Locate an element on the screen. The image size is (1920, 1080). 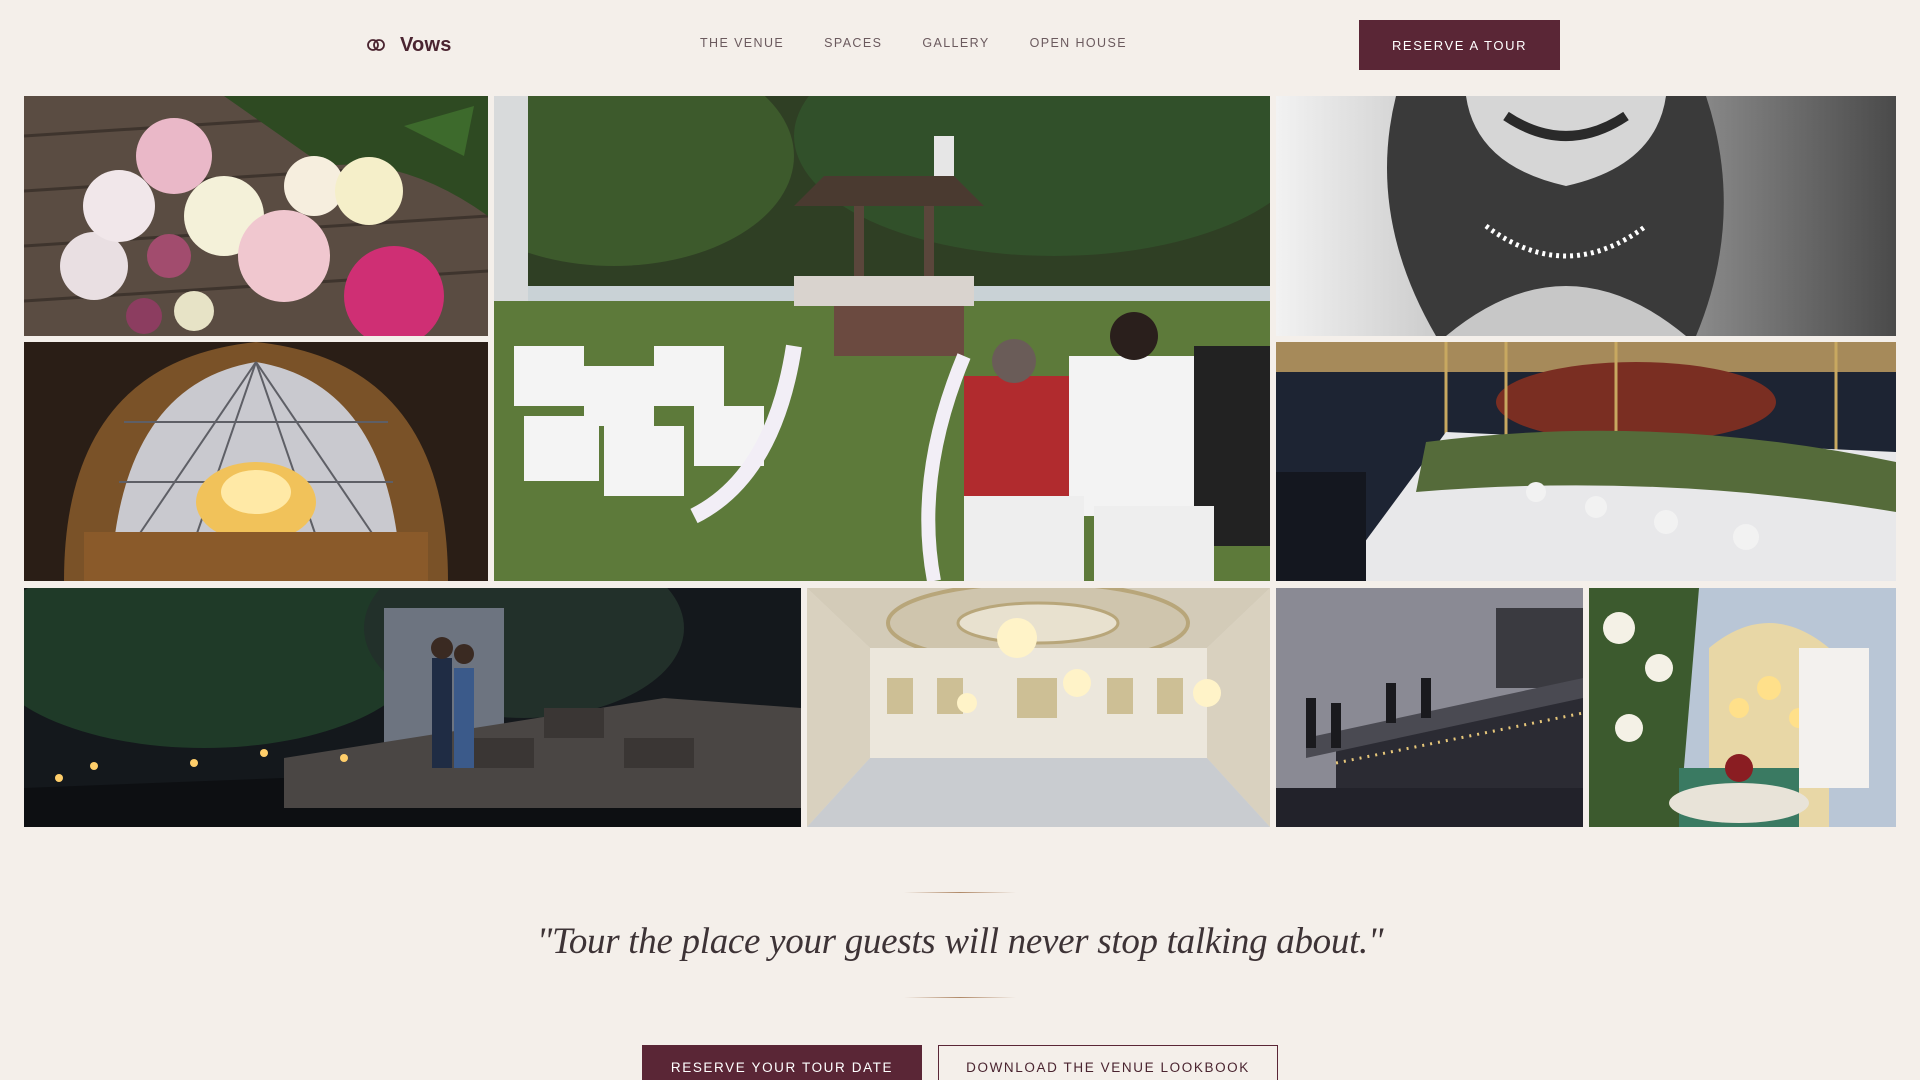
grand-ballroom-photo is located at coordinates (1038, 707).